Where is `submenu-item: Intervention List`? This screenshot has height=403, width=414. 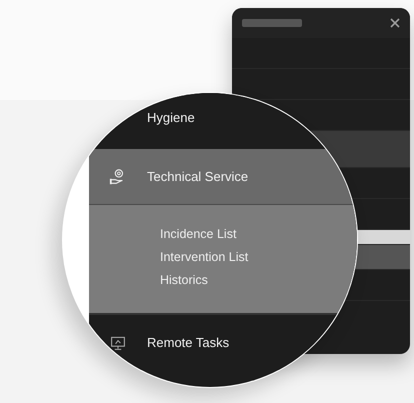
submenu-item: Intervention List is located at coordinates (258, 257).